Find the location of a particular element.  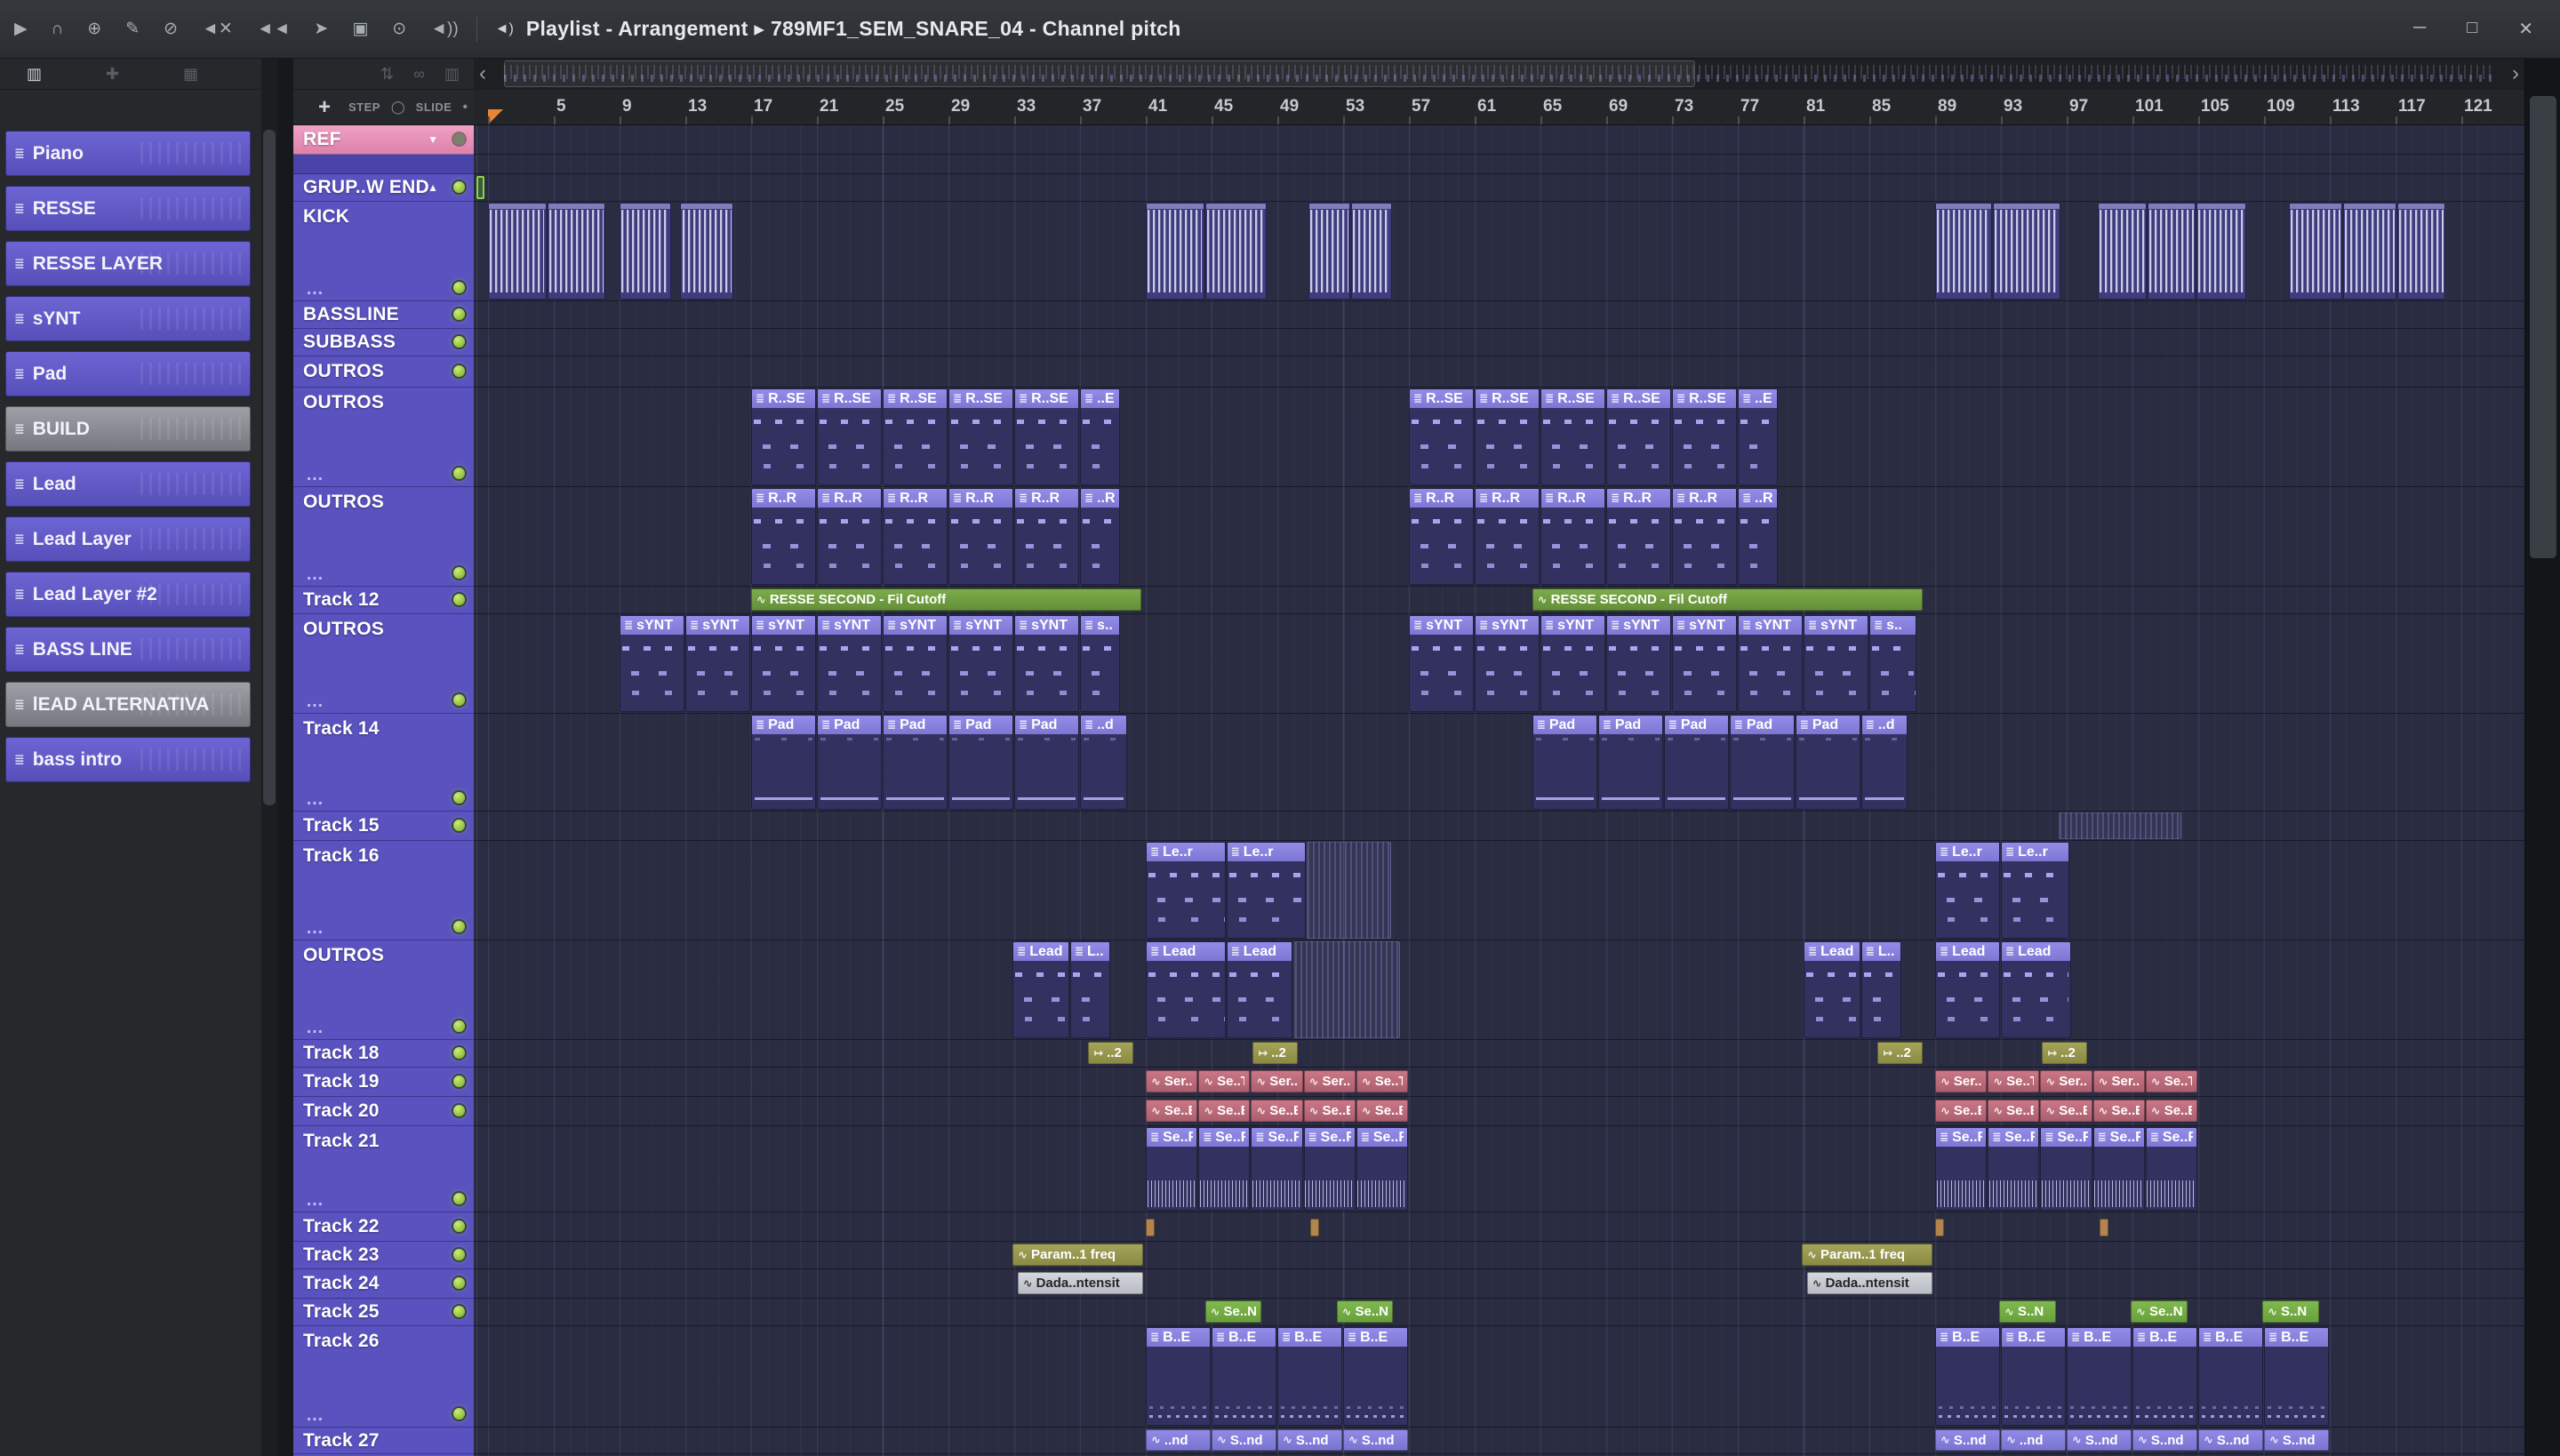

picker-item: ≣ Lead Layer is located at coordinates (128, 539).